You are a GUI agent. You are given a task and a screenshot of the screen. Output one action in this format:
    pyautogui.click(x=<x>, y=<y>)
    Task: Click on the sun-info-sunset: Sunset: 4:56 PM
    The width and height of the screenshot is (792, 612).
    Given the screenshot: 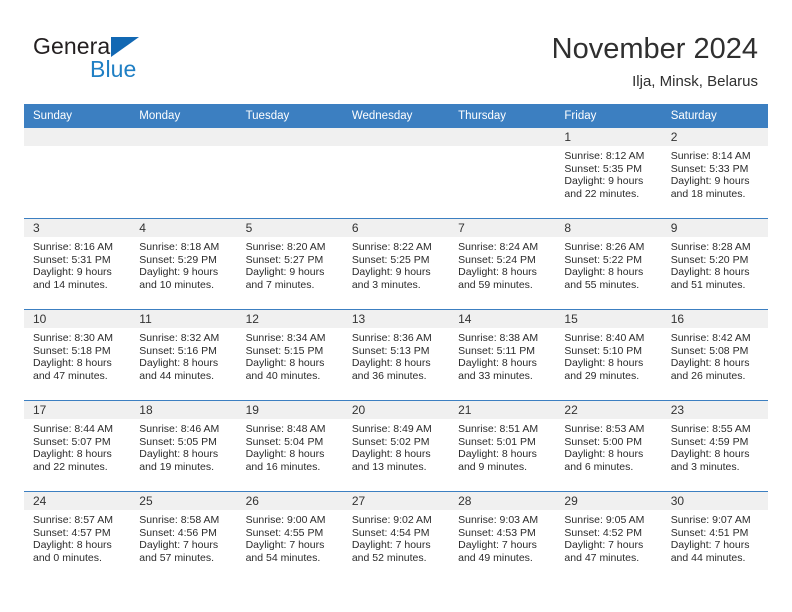 What is the action you would take?
    pyautogui.click(x=178, y=532)
    